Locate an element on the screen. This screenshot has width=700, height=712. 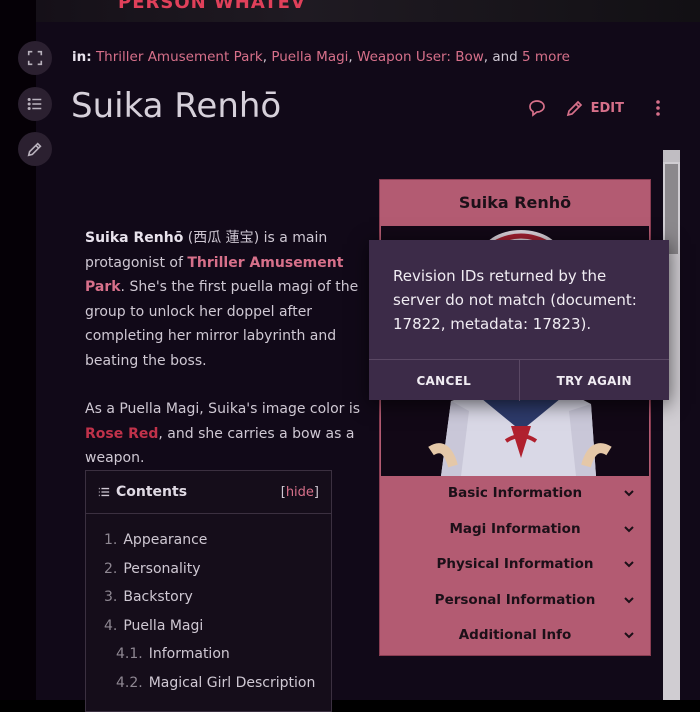
fullscreen-button is located at coordinates (35, 58).